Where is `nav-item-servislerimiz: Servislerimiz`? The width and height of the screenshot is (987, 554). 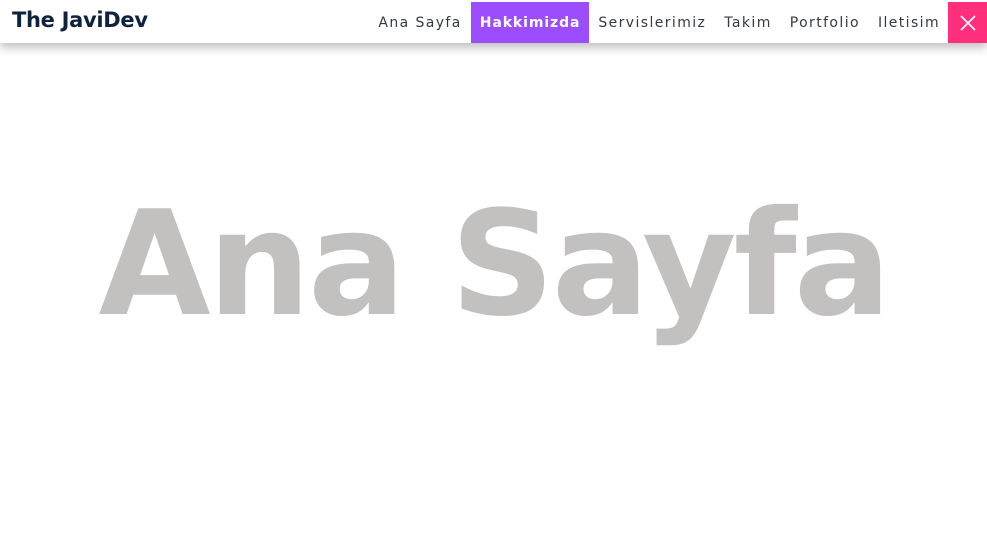 nav-item-servislerimiz: Servislerimiz is located at coordinates (652, 22).